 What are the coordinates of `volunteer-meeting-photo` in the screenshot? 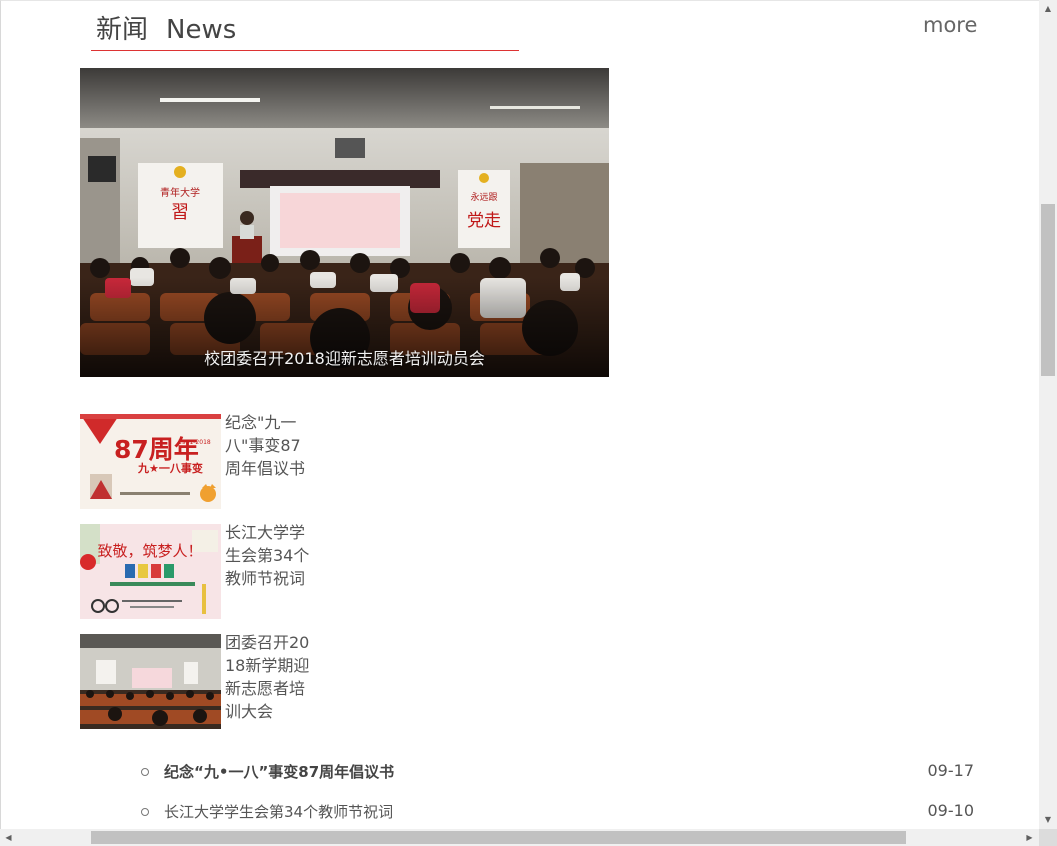 It's located at (150, 681).